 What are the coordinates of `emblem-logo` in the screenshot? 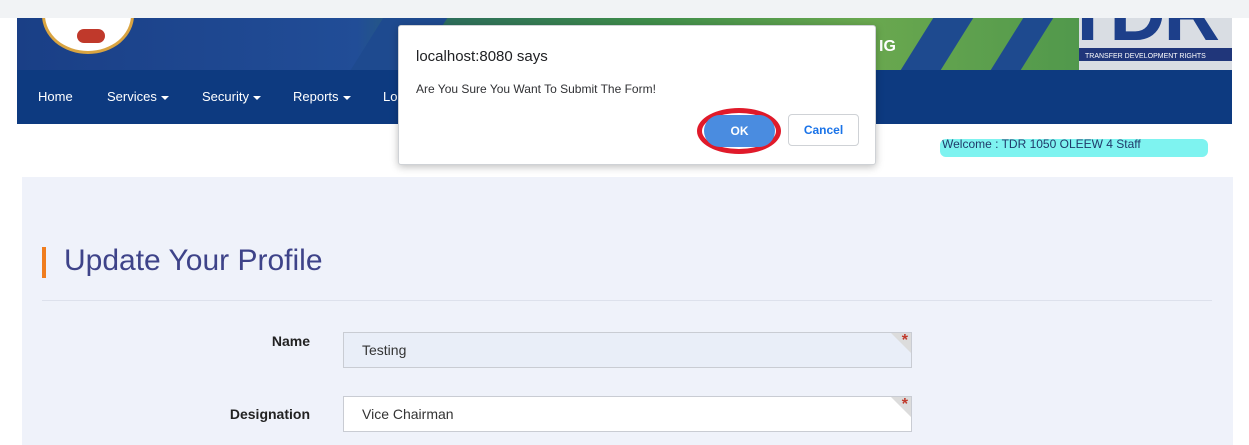 It's located at (88, 36).